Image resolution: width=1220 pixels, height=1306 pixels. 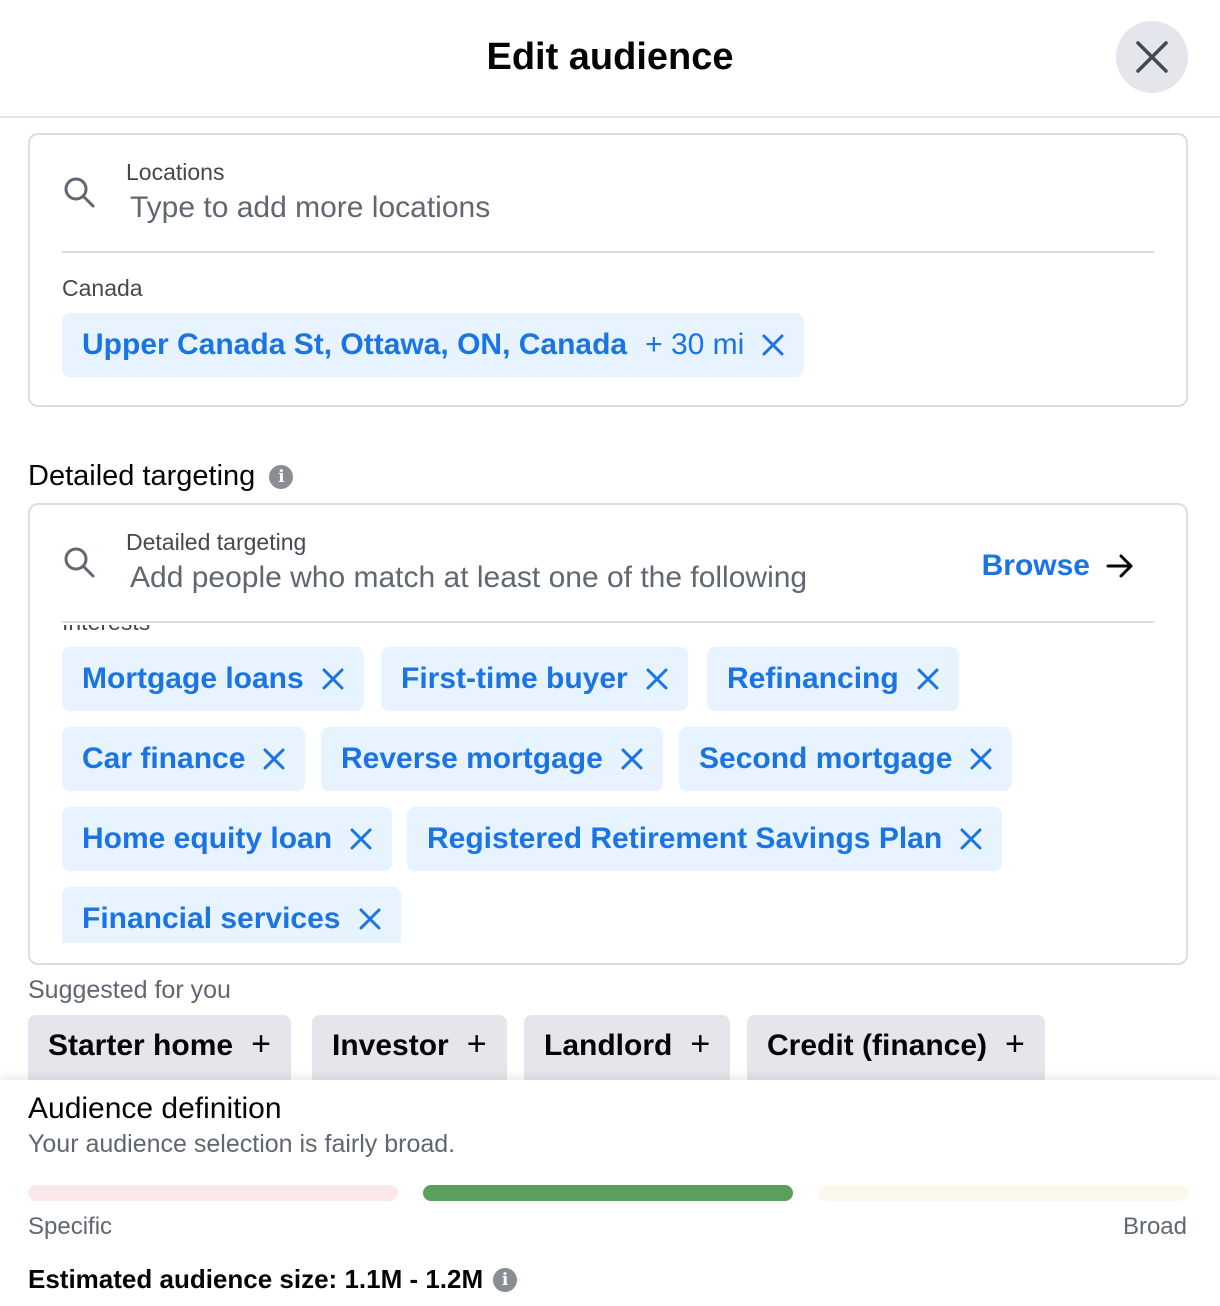 I want to click on interest-chip: Reverse mortgage, so click(x=492, y=759).